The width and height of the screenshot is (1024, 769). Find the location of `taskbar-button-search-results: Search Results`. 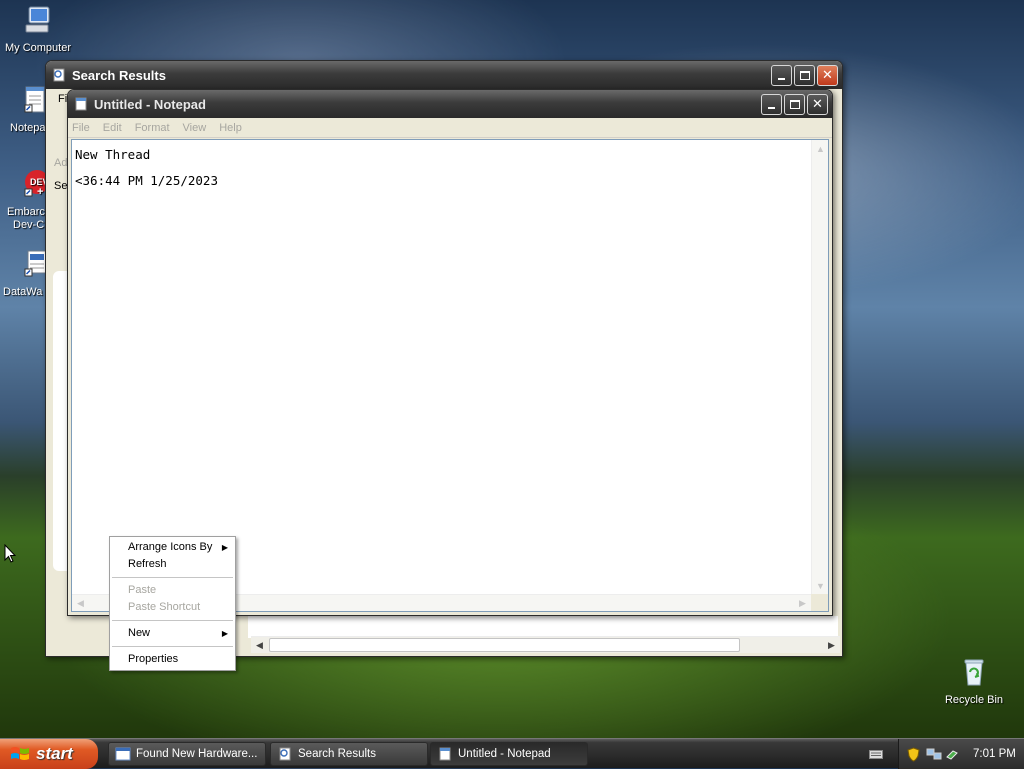

taskbar-button-search-results: Search Results is located at coordinates (349, 754).